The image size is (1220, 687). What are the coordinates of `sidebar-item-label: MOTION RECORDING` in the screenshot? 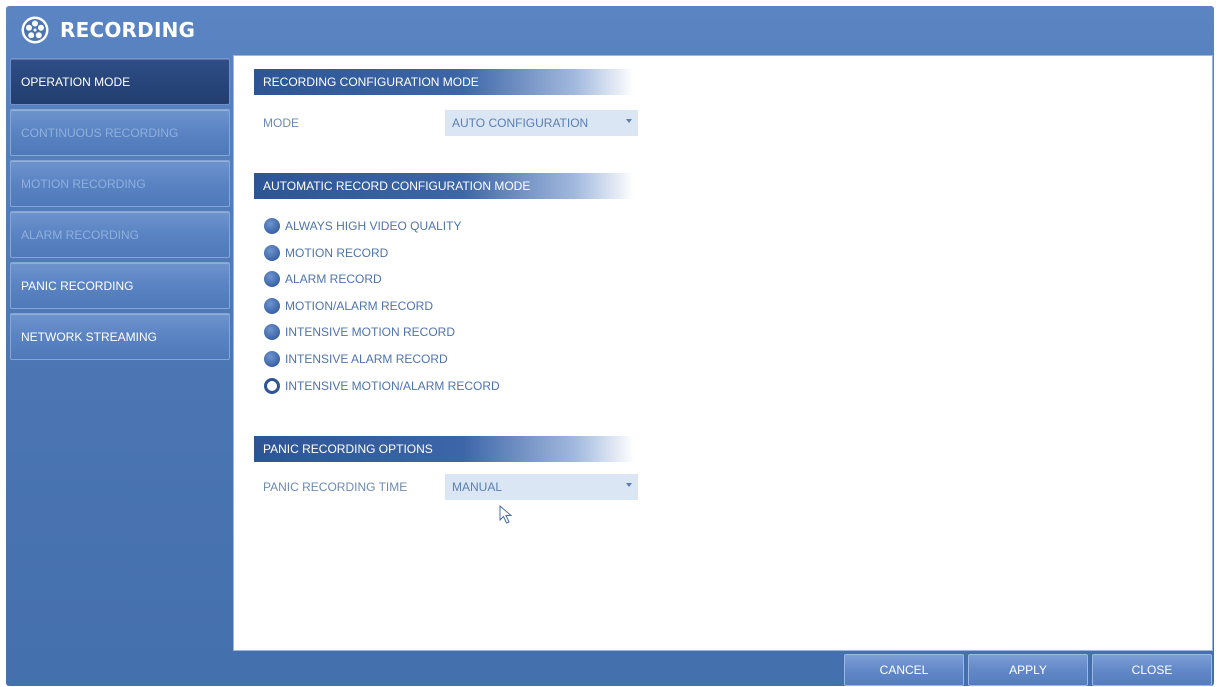 It's located at (83, 183).